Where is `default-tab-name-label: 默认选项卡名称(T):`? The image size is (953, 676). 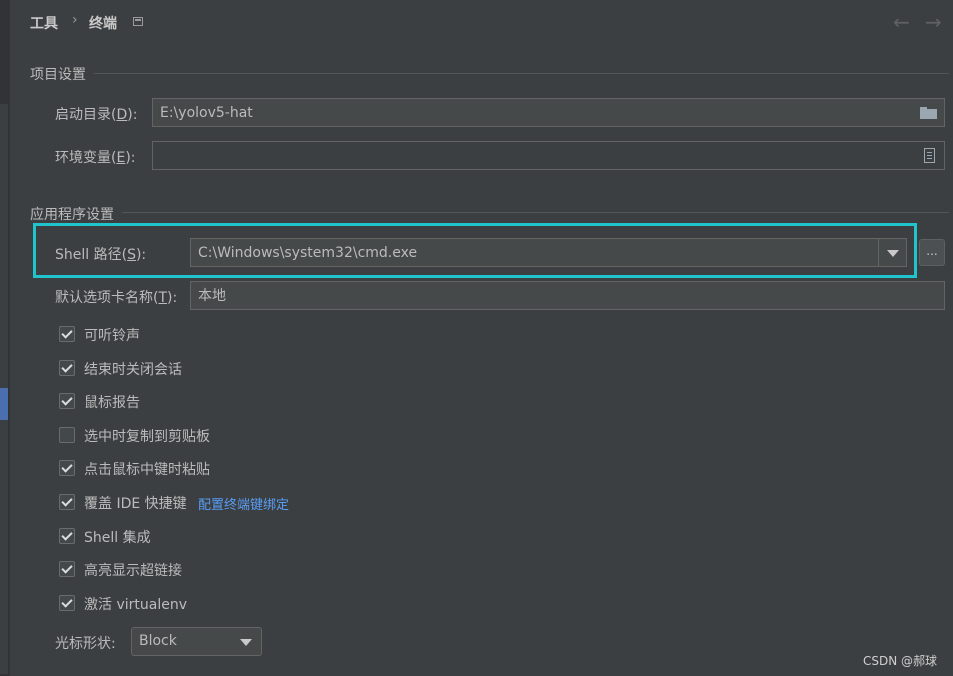
default-tab-name-label: 默认选项卡名称(T): is located at coordinates (116, 298).